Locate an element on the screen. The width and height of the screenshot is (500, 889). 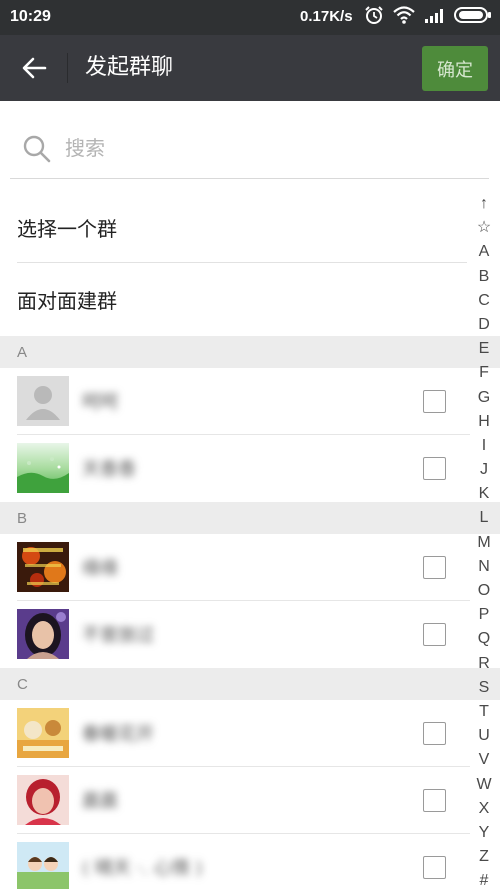
index-letter: Y is located at coordinates (484, 833).